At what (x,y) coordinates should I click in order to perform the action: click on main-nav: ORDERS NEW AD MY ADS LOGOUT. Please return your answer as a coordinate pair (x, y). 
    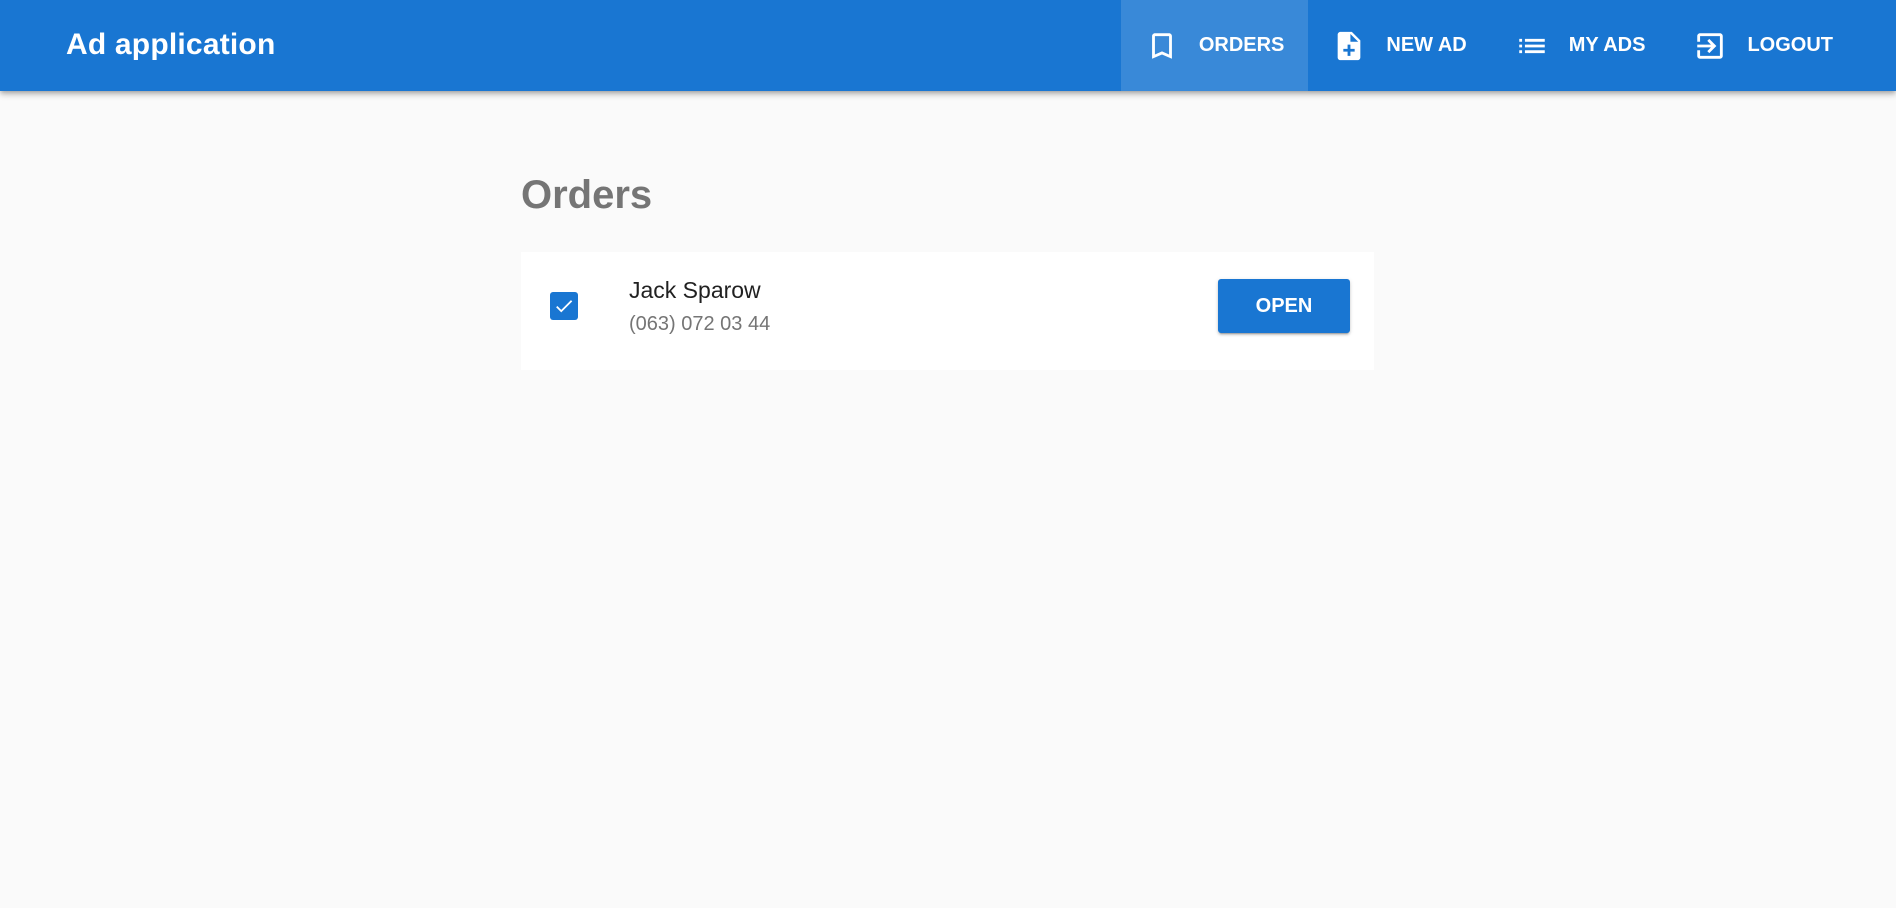
    Looking at the image, I should click on (1488, 45).